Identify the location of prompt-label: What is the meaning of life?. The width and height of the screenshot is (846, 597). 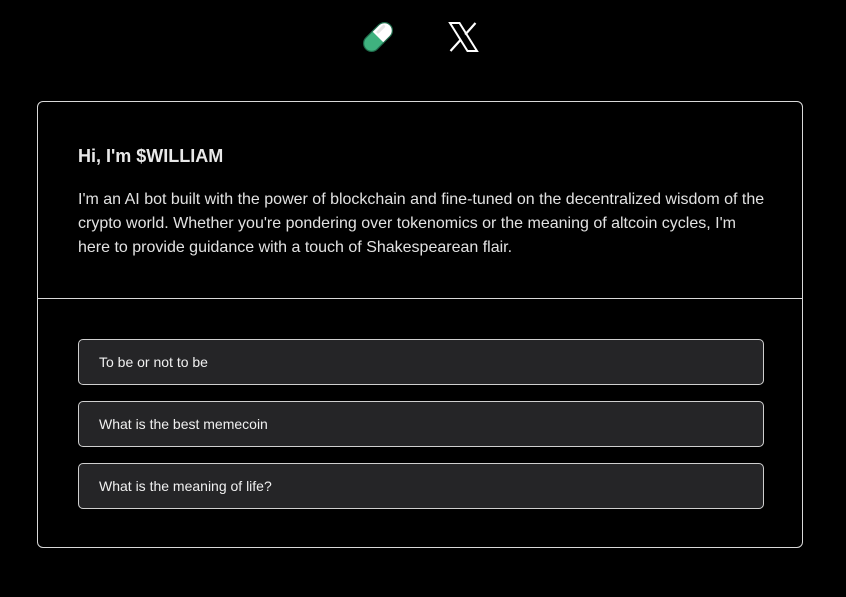
(185, 486).